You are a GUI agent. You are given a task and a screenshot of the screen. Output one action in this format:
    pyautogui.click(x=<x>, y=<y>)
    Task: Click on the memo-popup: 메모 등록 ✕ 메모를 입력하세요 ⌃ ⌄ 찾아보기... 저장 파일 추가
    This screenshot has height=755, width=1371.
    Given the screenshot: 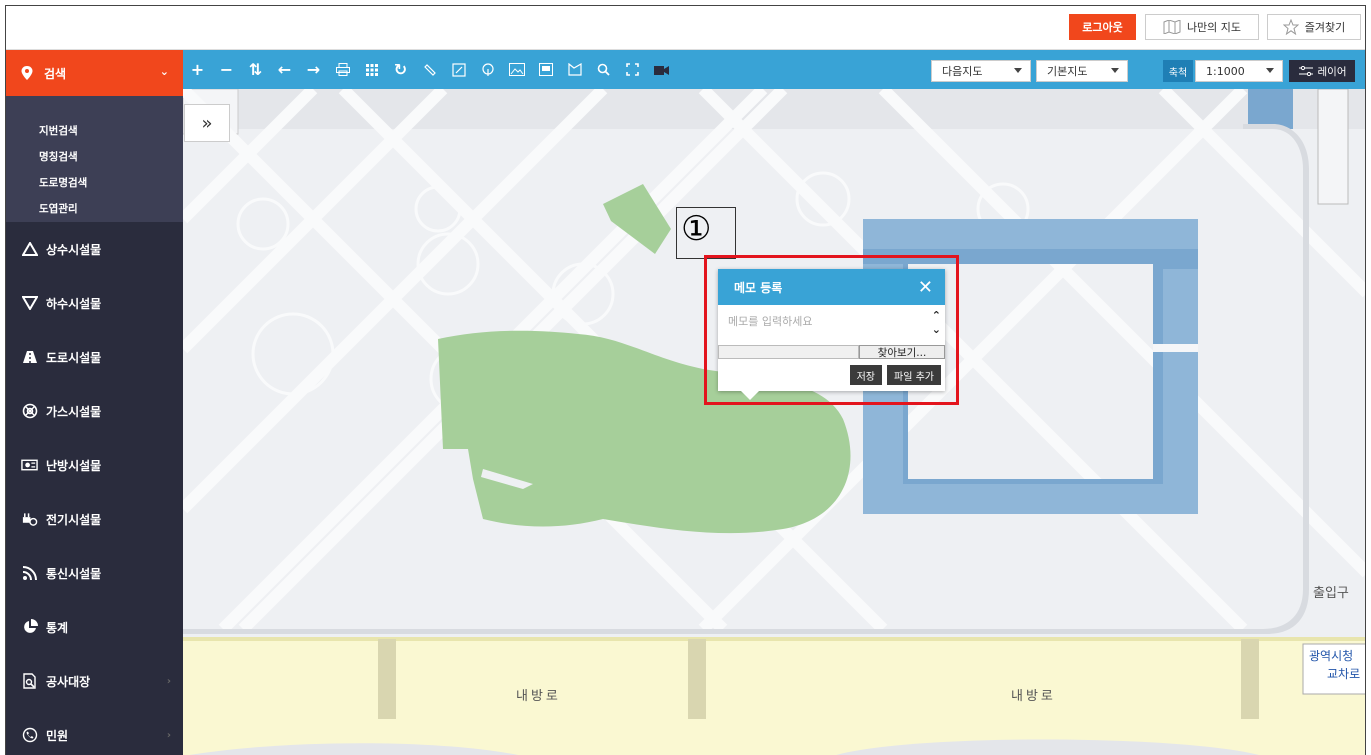 What is the action you would take?
    pyautogui.click(x=831, y=330)
    